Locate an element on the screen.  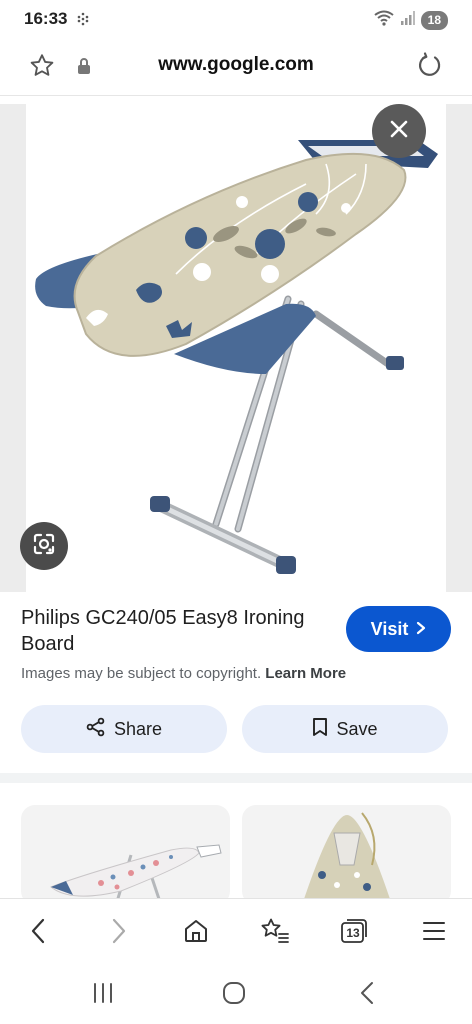
menu-icon is located at coordinates (434, 931).